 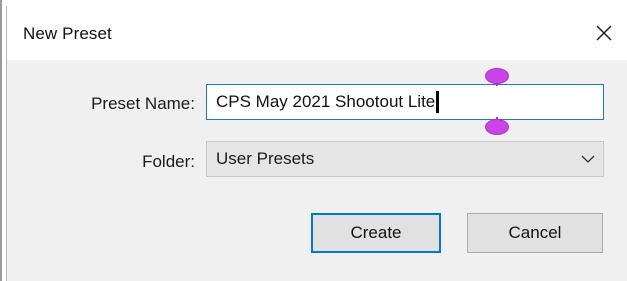 I want to click on selection-handle-bottom, so click(x=497, y=127).